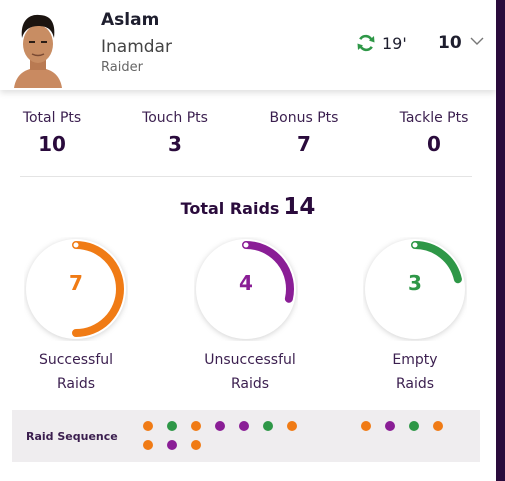  I want to click on right-edge, so click(500, 240).